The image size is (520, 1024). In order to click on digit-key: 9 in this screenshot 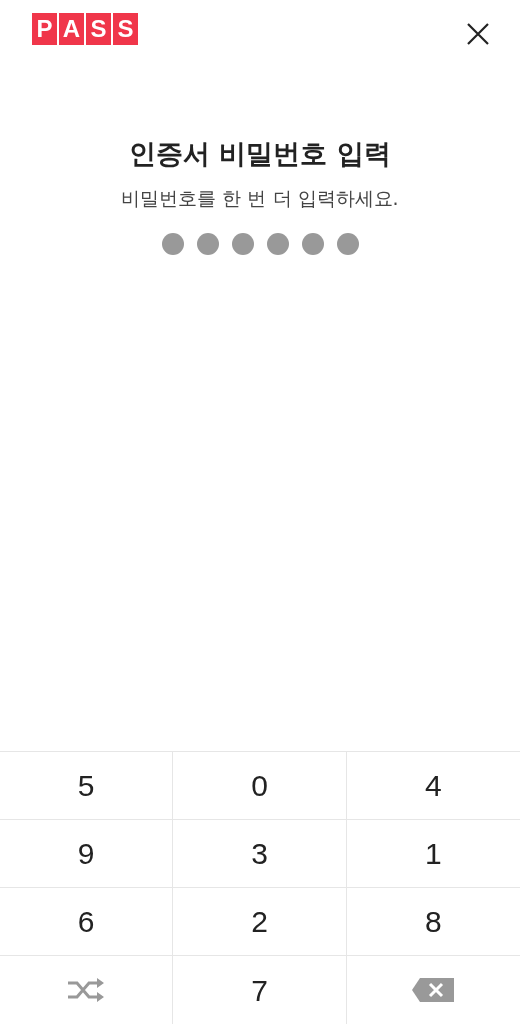, I will do `click(87, 854)`.